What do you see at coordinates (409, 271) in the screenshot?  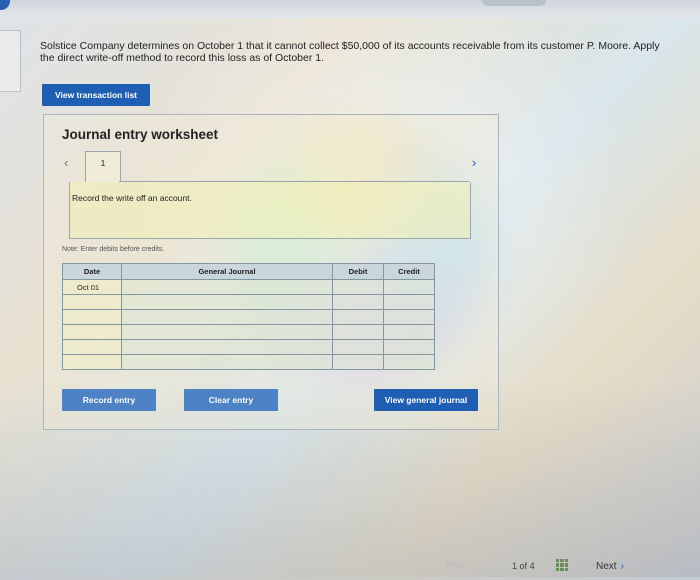 I see `col-header-credit: Credit` at bounding box center [409, 271].